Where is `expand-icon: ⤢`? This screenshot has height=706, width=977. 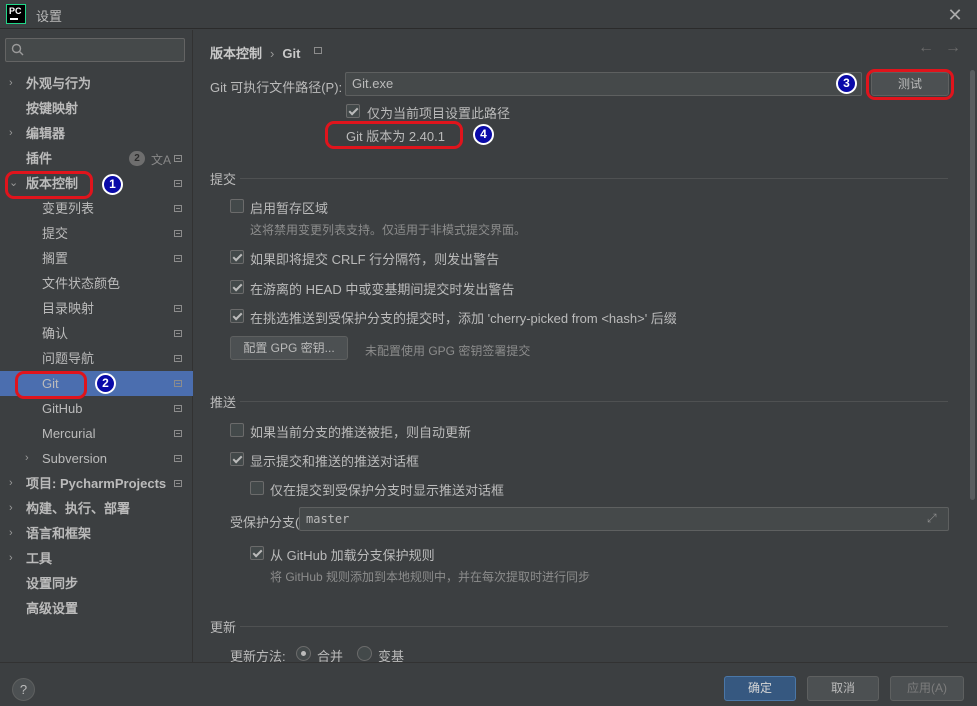 expand-icon: ⤢ is located at coordinates (932, 518).